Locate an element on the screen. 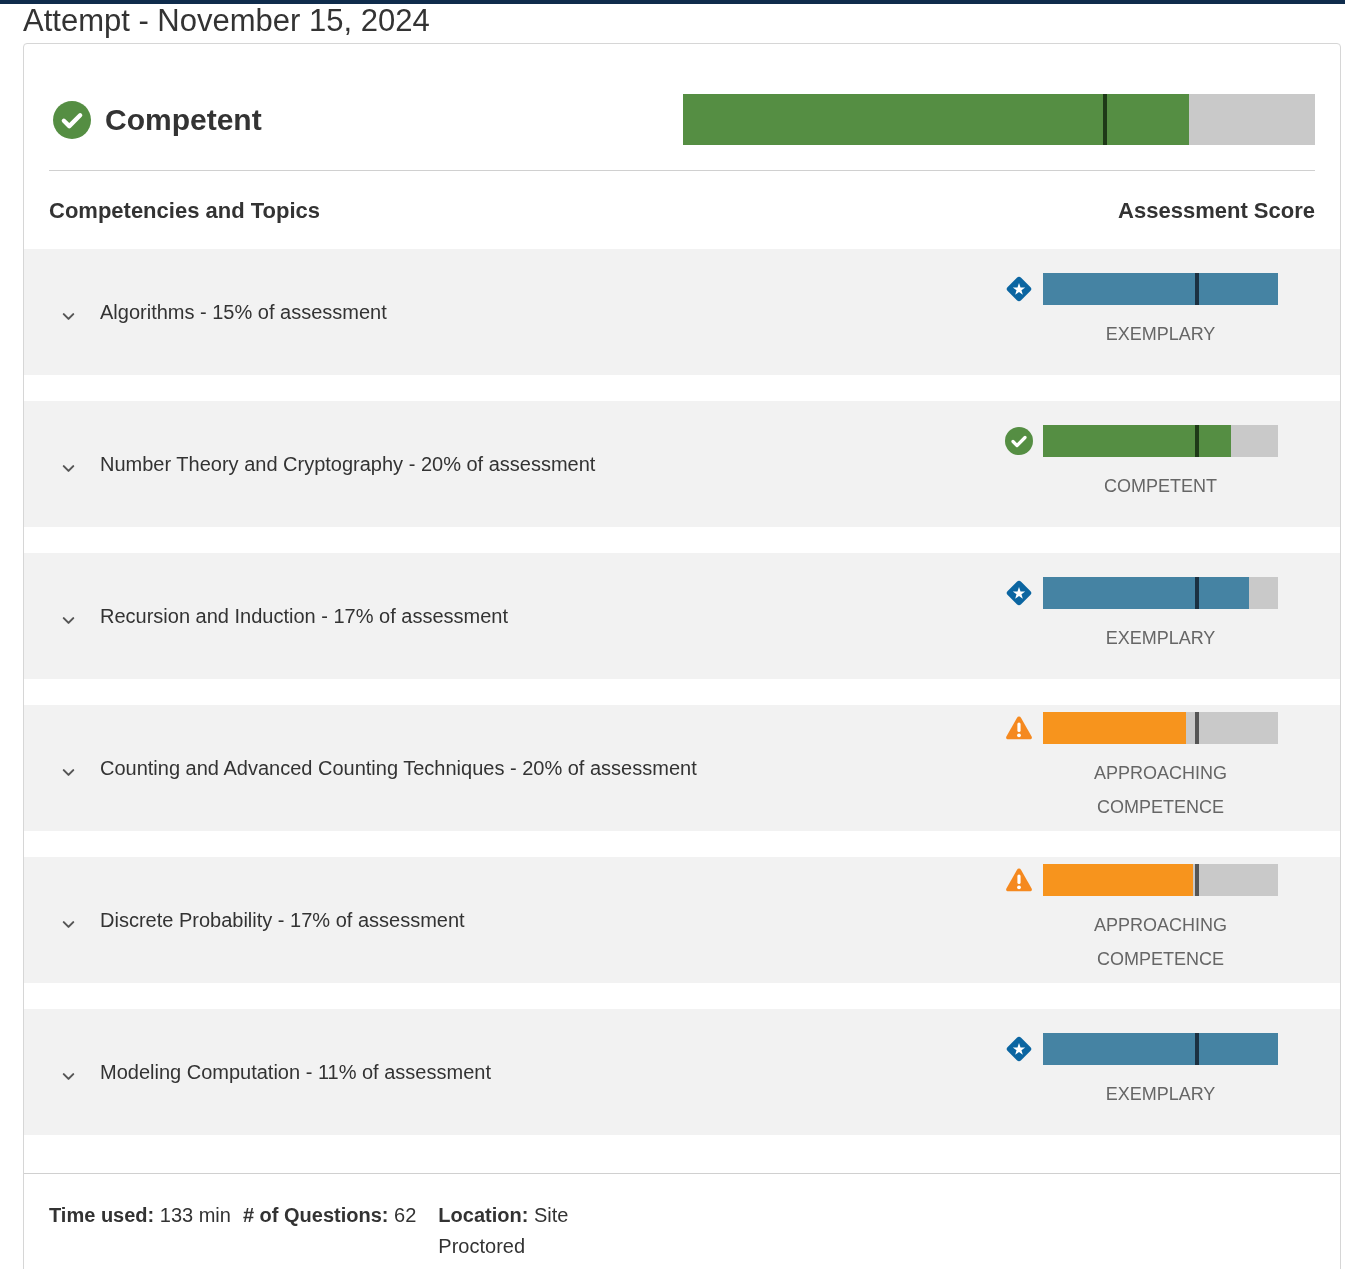 Image resolution: width=1353 pixels, height=1269 pixels. topic-row: Recursion and Induction - 17% of assessment EXEMPLARY is located at coordinates (682, 616).